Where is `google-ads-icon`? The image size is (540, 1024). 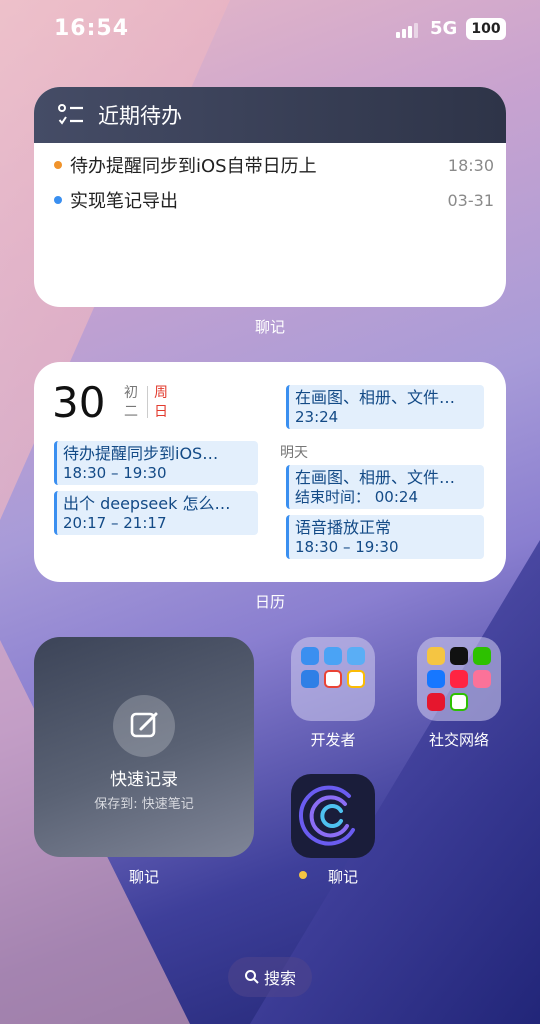 google-ads-icon is located at coordinates (356, 679).